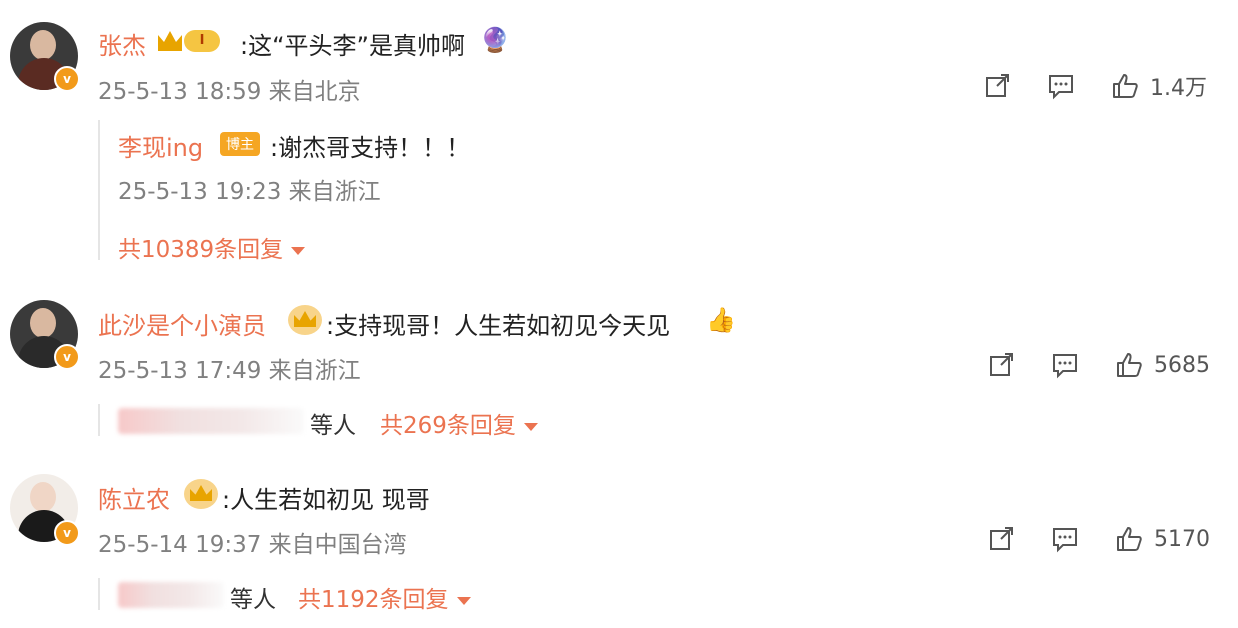 This screenshot has width=1238, height=628. What do you see at coordinates (1182, 365) in the screenshot?
I see `like-count: 5685` at bounding box center [1182, 365].